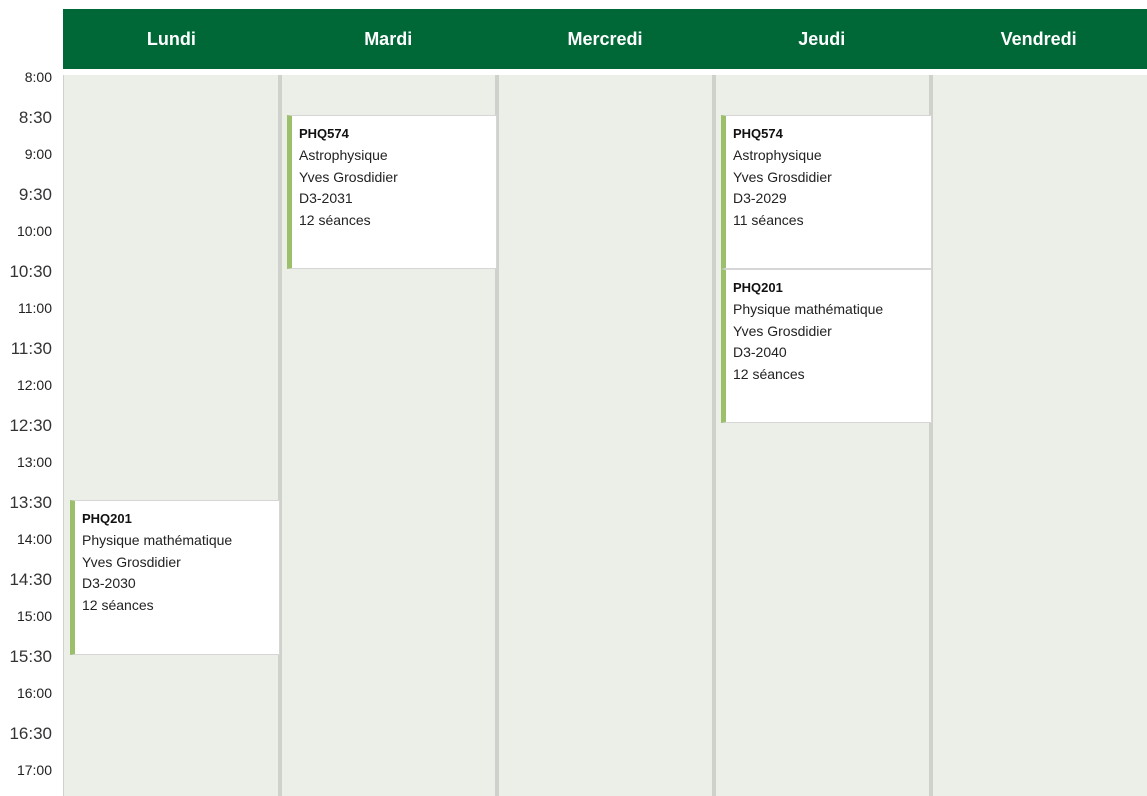 This screenshot has height=796, width=1147. I want to click on time-label: 14:00, so click(34, 539).